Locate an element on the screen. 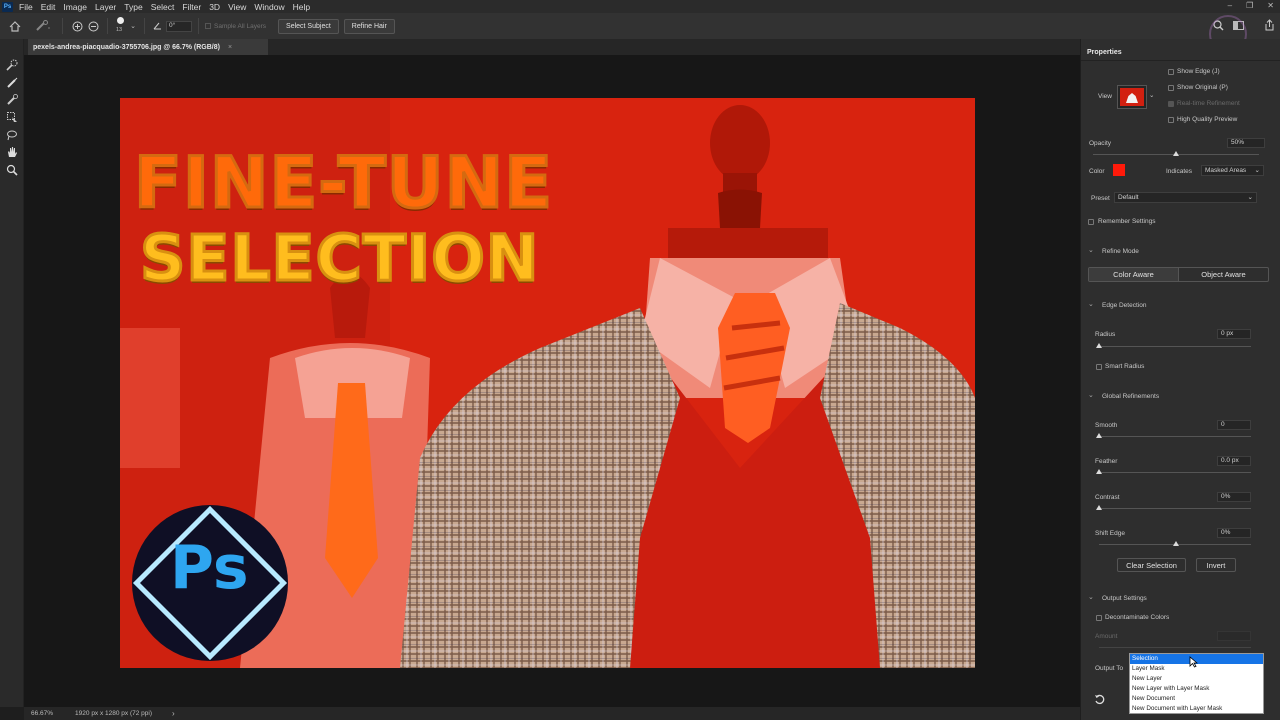  status-arrow-icon: › is located at coordinates (173, 713).